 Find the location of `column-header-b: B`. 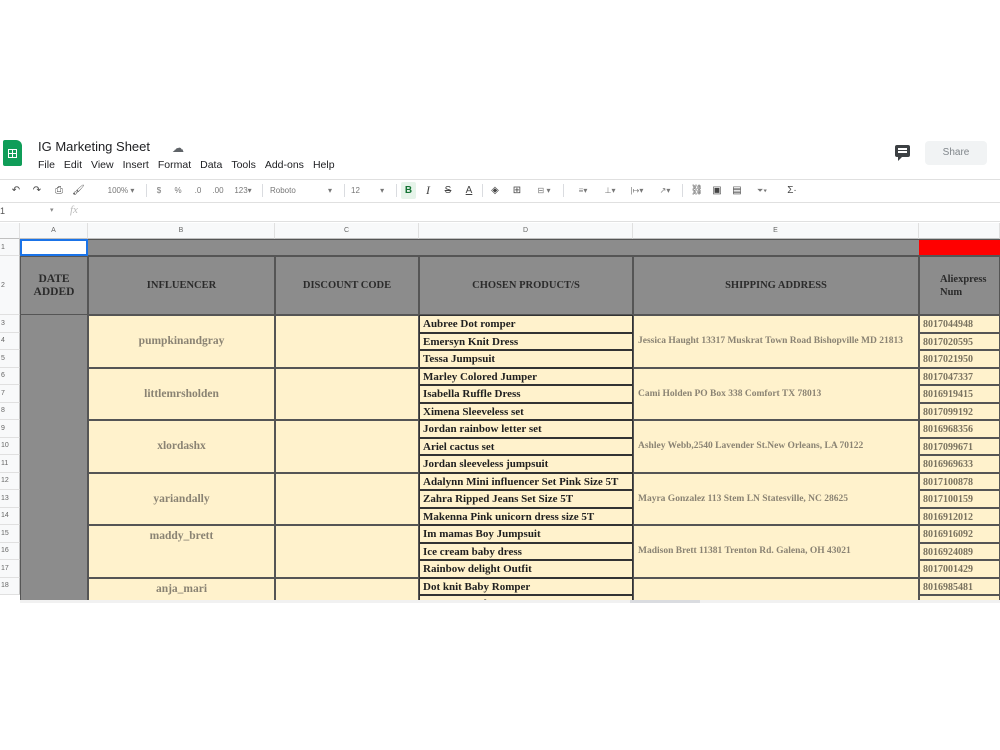

column-header-b: B is located at coordinates (181, 231).